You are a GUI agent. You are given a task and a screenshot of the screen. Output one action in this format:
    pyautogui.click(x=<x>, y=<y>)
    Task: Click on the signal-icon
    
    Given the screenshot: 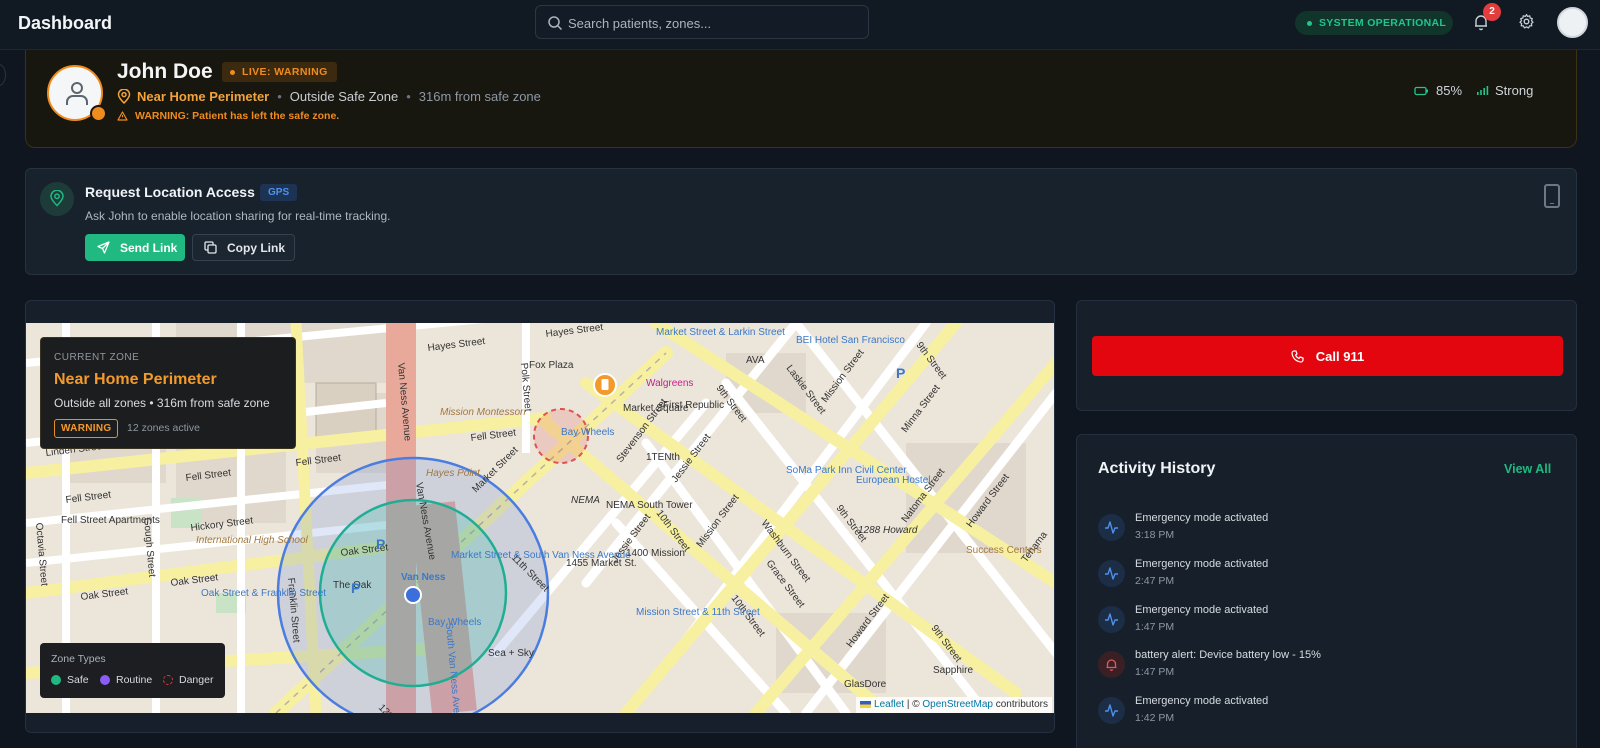 What is the action you would take?
    pyautogui.click(x=1483, y=90)
    